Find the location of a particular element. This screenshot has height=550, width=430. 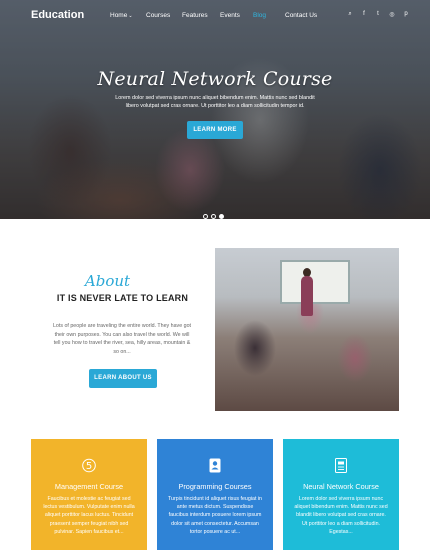

about-heading: IT IS NEVER LATE TO LEARN is located at coordinates (122, 298).